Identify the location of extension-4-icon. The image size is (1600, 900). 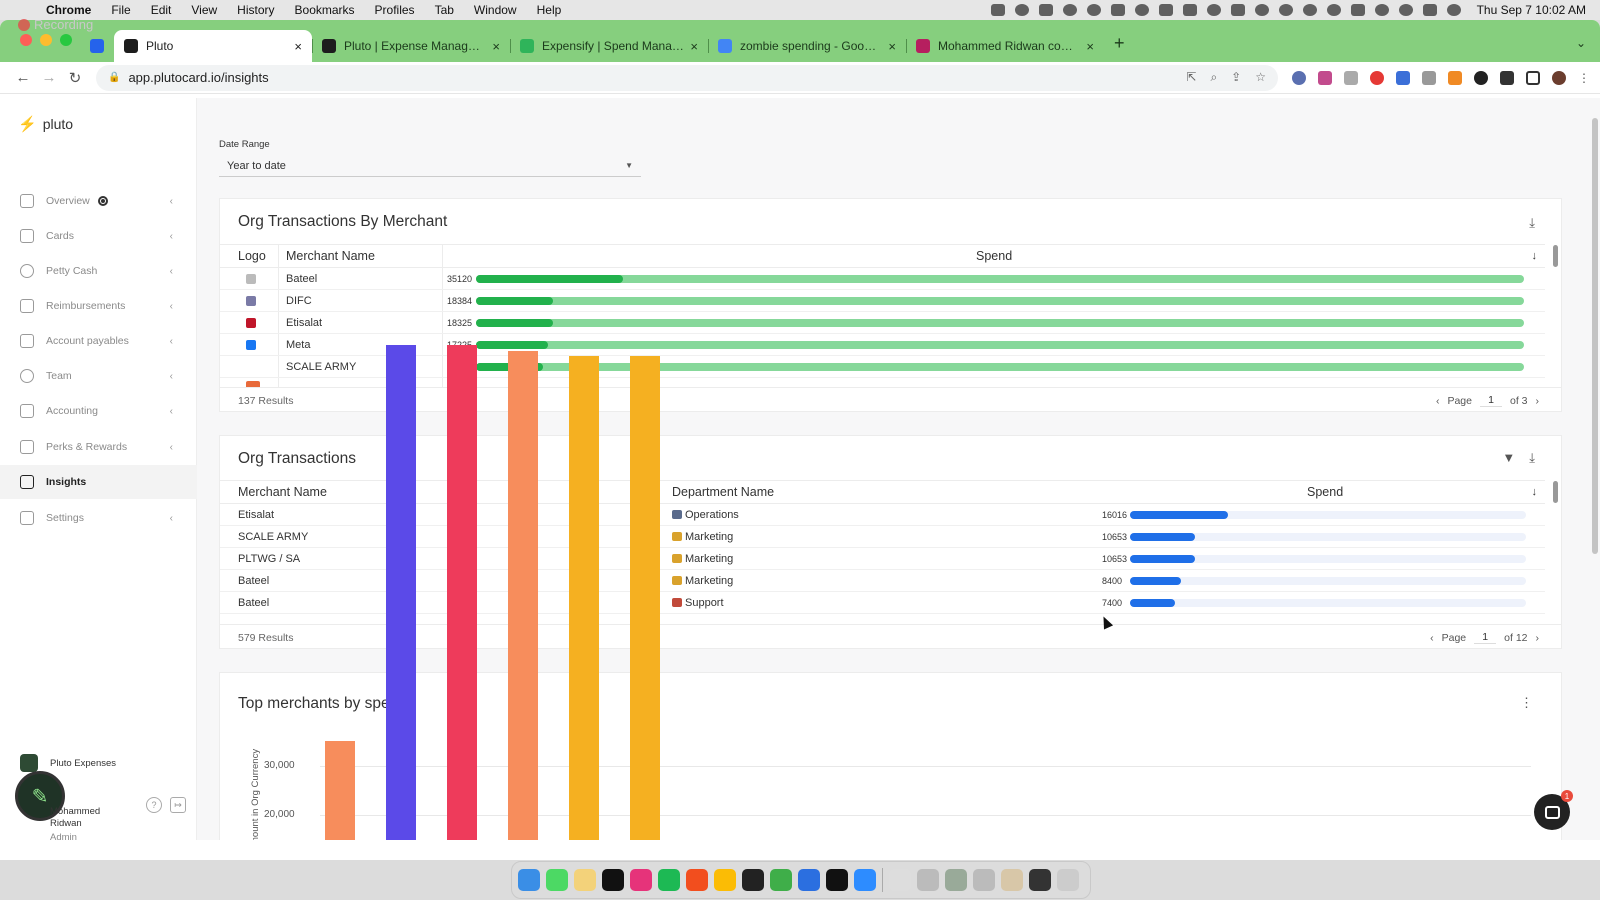
(1377, 77).